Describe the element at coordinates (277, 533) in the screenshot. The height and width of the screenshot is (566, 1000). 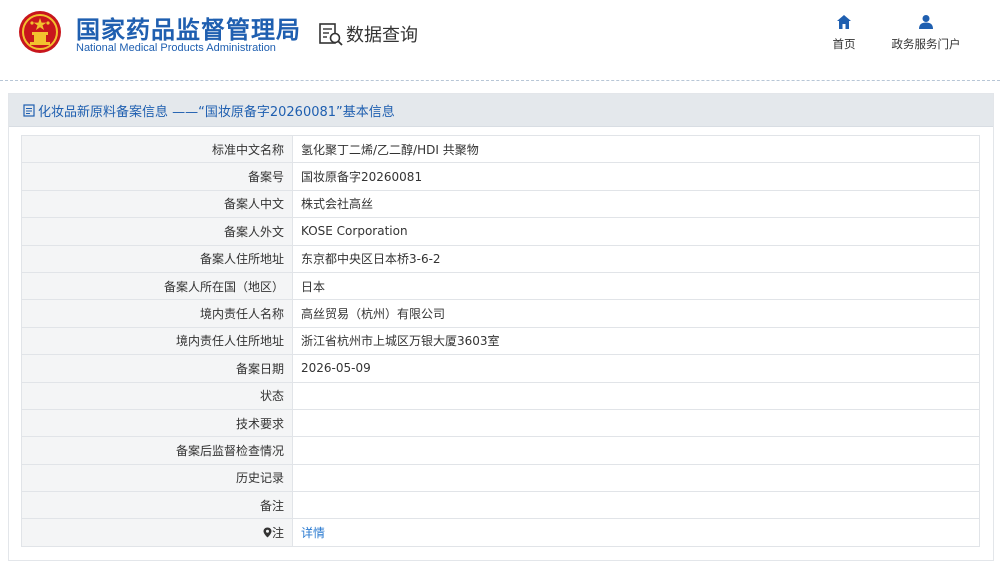
I see `note-label: 注` at that location.